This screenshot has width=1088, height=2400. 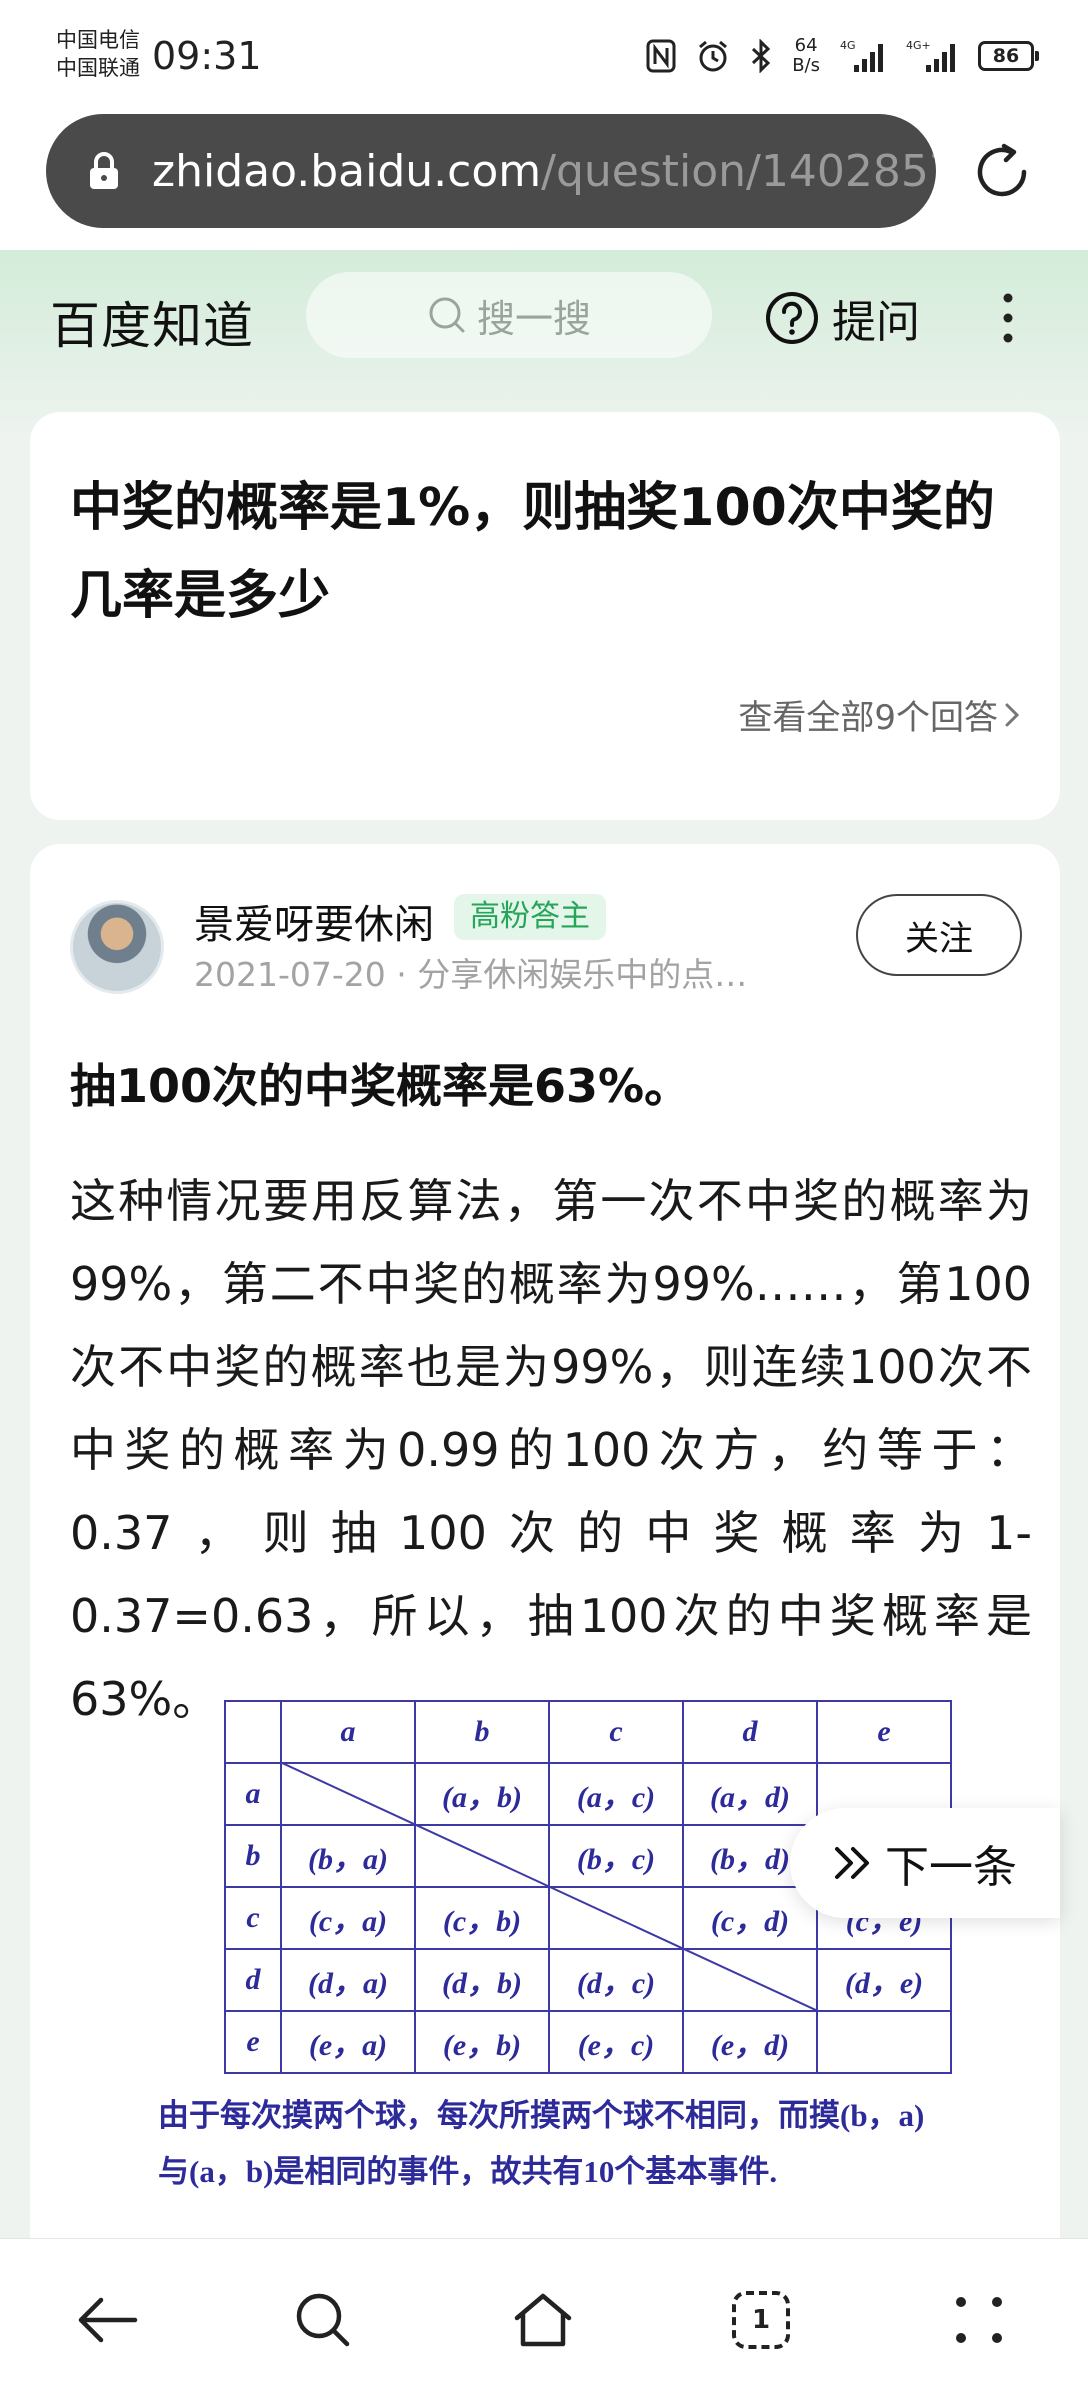 I want to click on net-speed: 64 B/s, so click(x=806, y=56).